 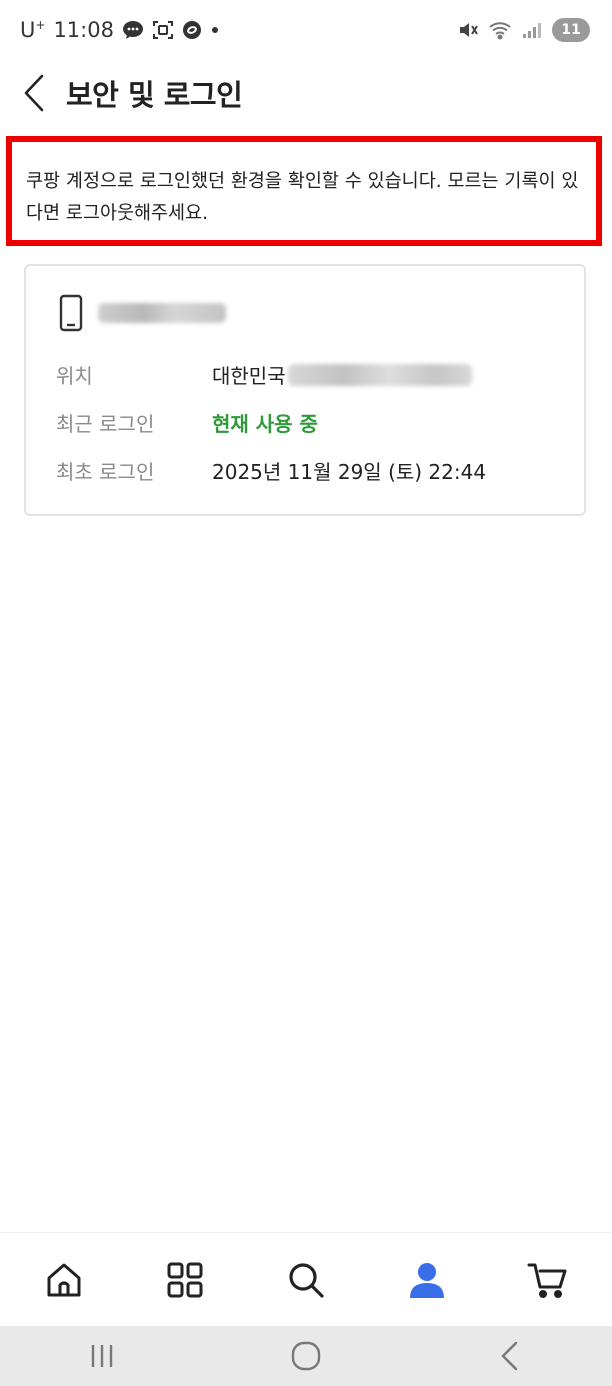 I want to click on chat-bubble-icon, so click(x=133, y=30).